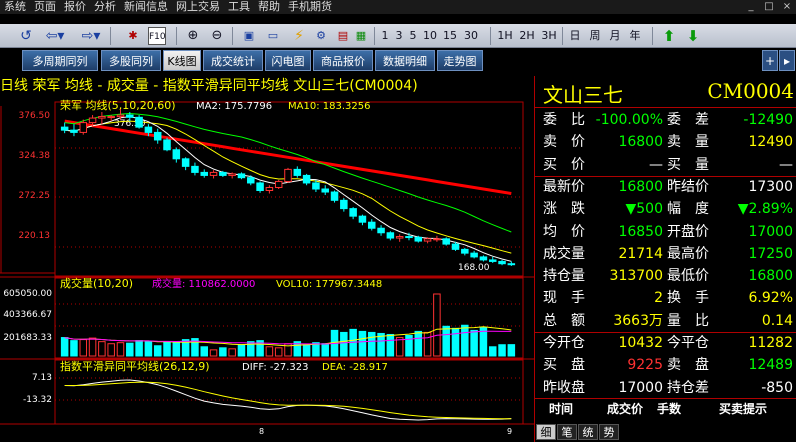  I want to click on quote-label: 委 差, so click(688, 120).